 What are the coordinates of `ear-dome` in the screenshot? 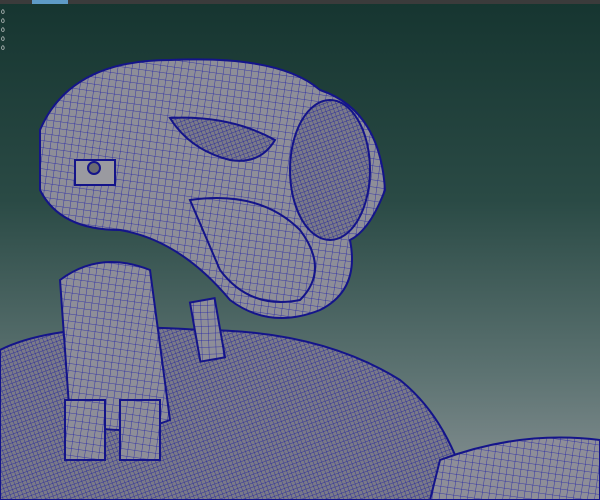 It's located at (330, 170).